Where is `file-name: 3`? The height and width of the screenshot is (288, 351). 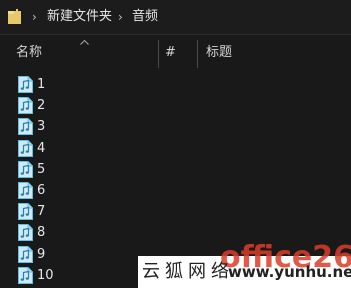 file-name: 3 is located at coordinates (41, 127).